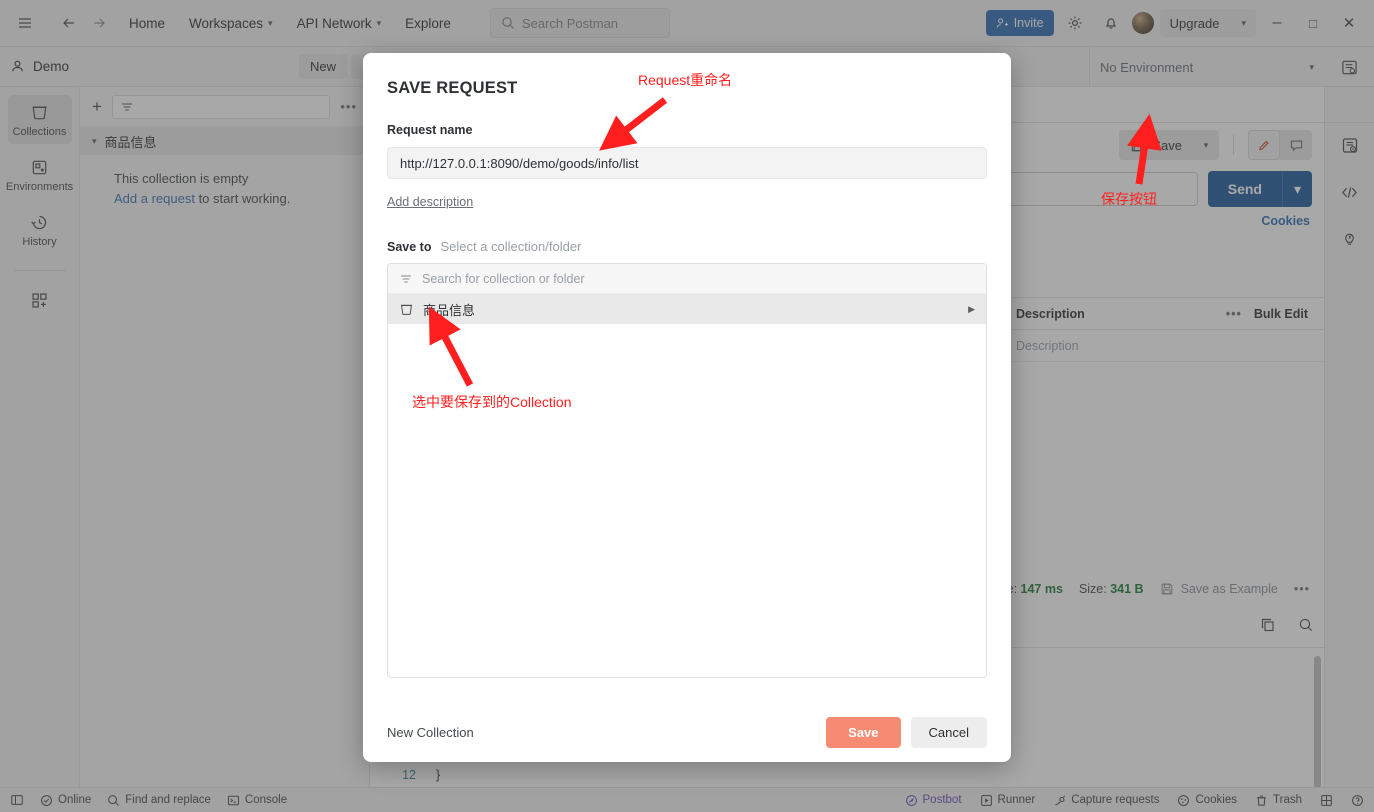 This screenshot has width=1374, height=812. Describe the element at coordinates (863, 732) in the screenshot. I see `save-button: Save` at that location.